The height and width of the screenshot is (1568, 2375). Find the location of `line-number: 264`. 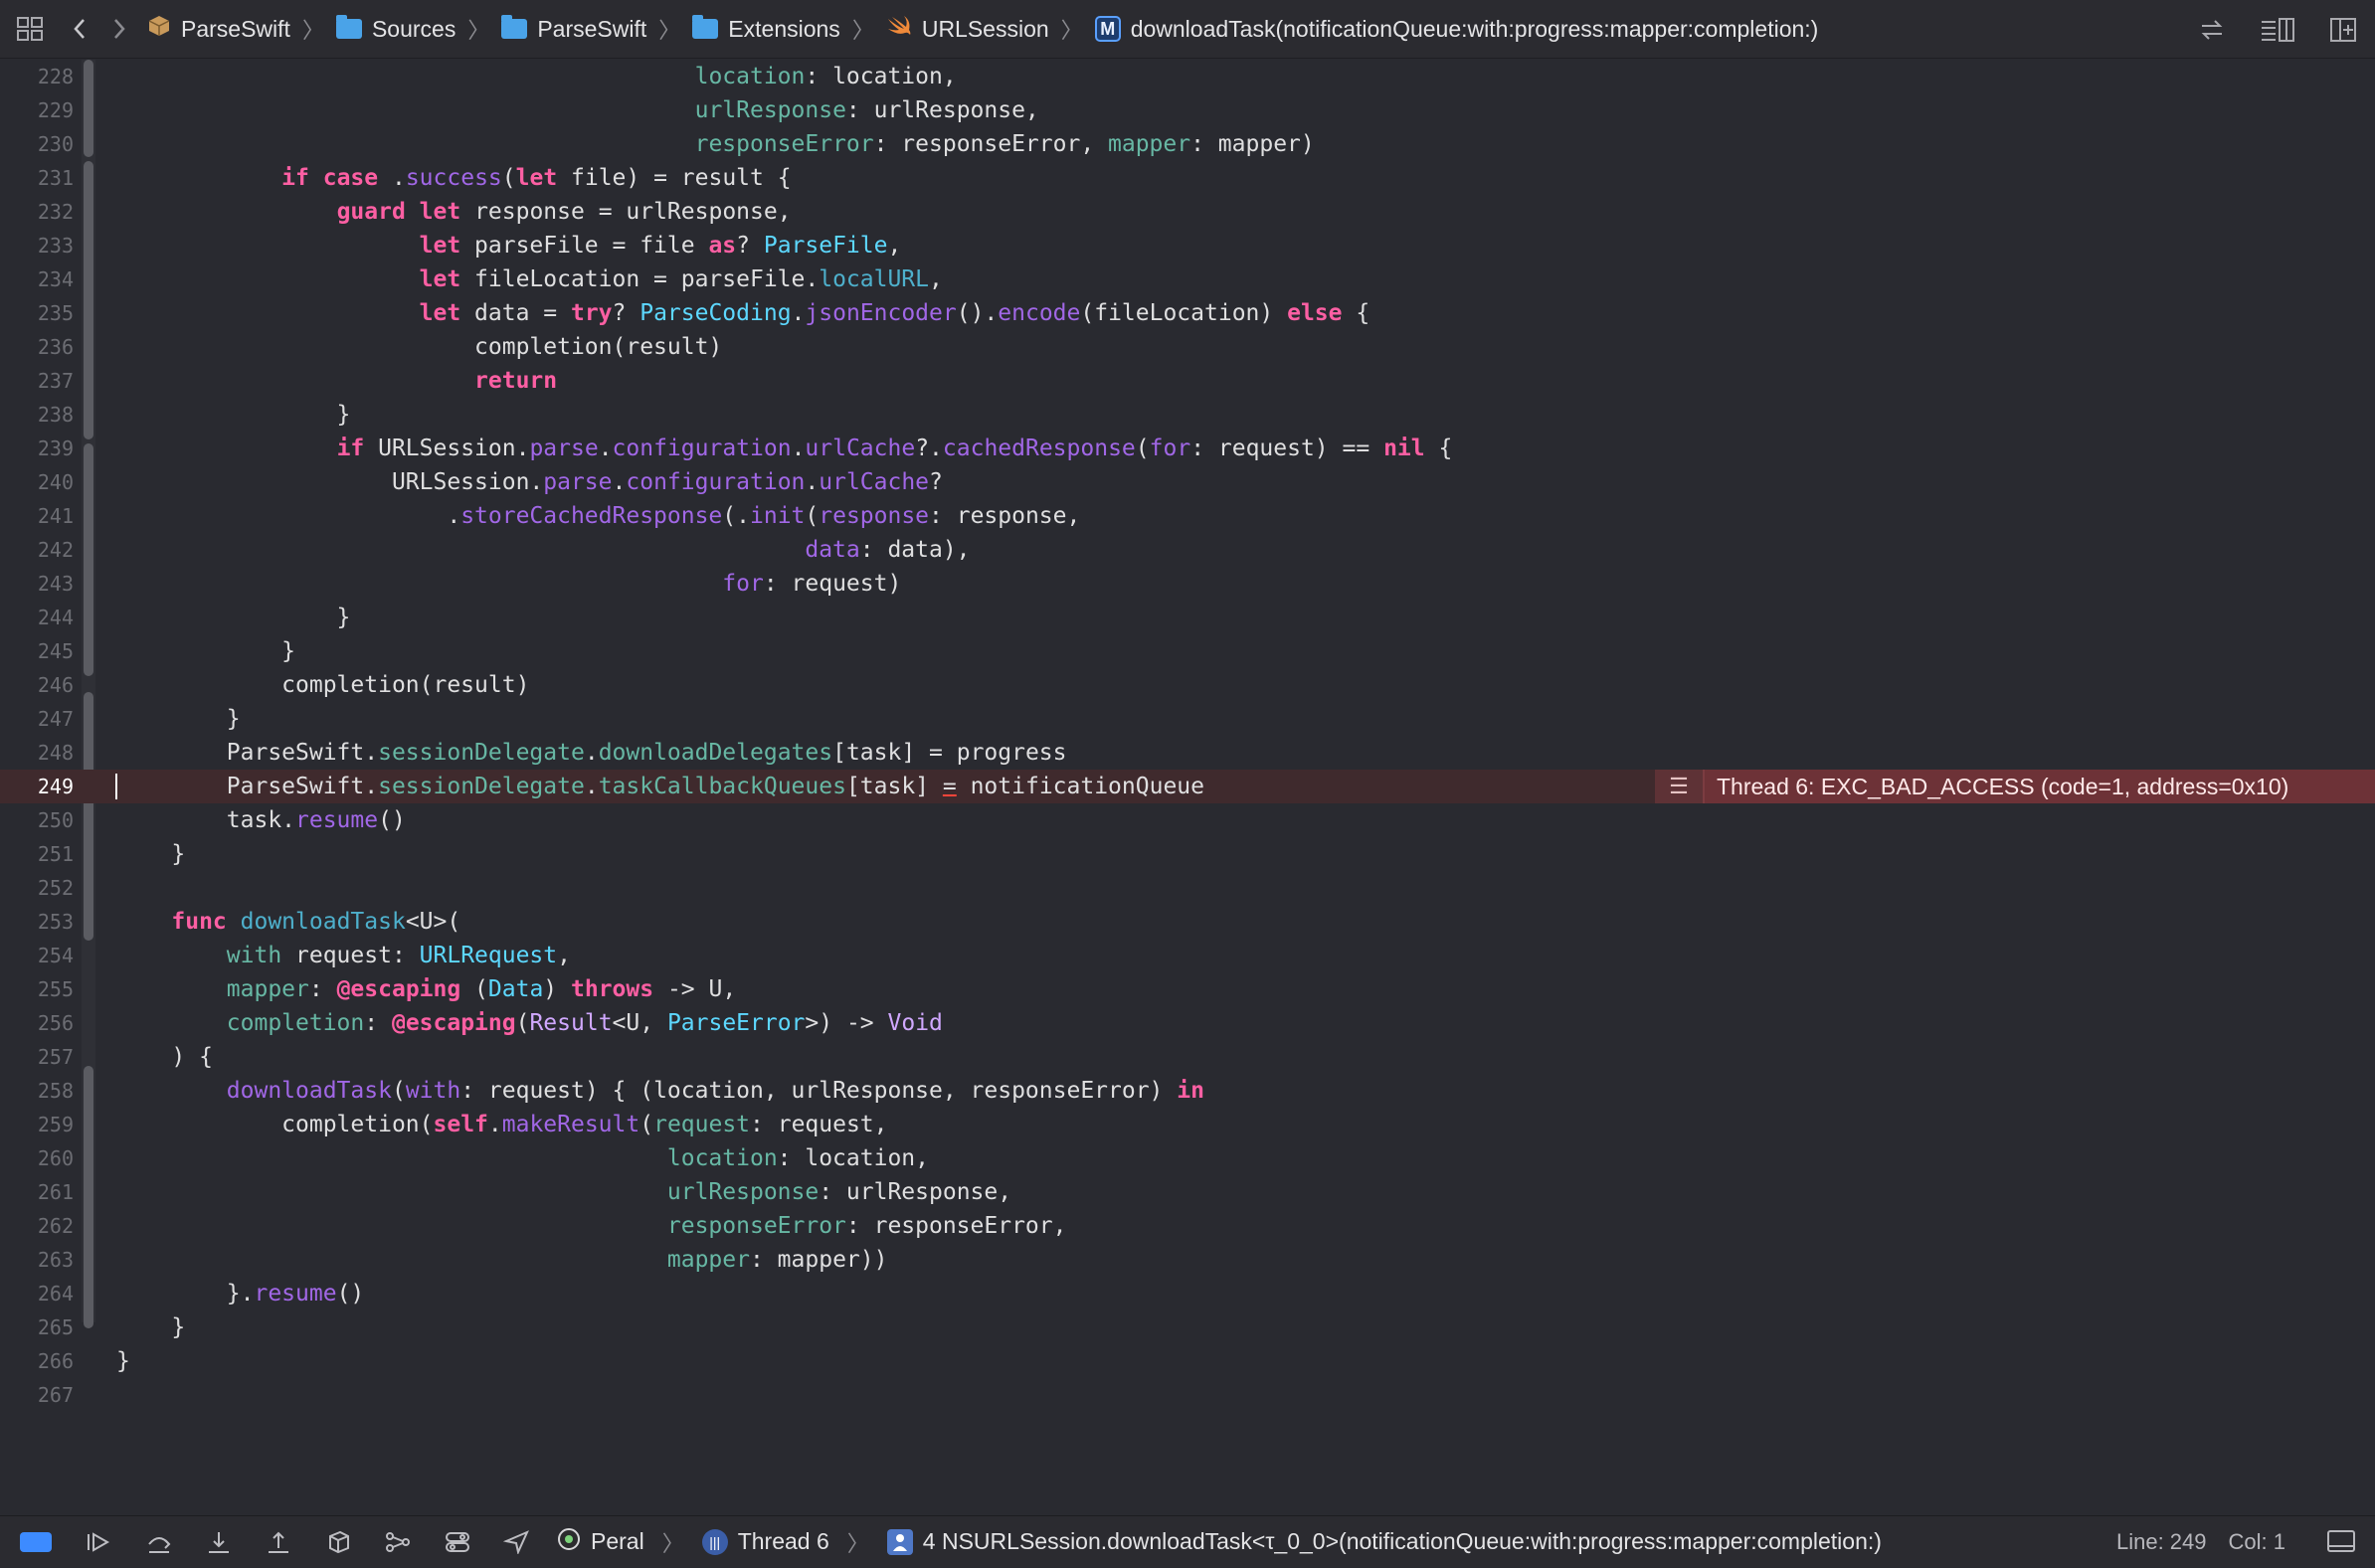

line-number: 264 is located at coordinates (37, 1294).